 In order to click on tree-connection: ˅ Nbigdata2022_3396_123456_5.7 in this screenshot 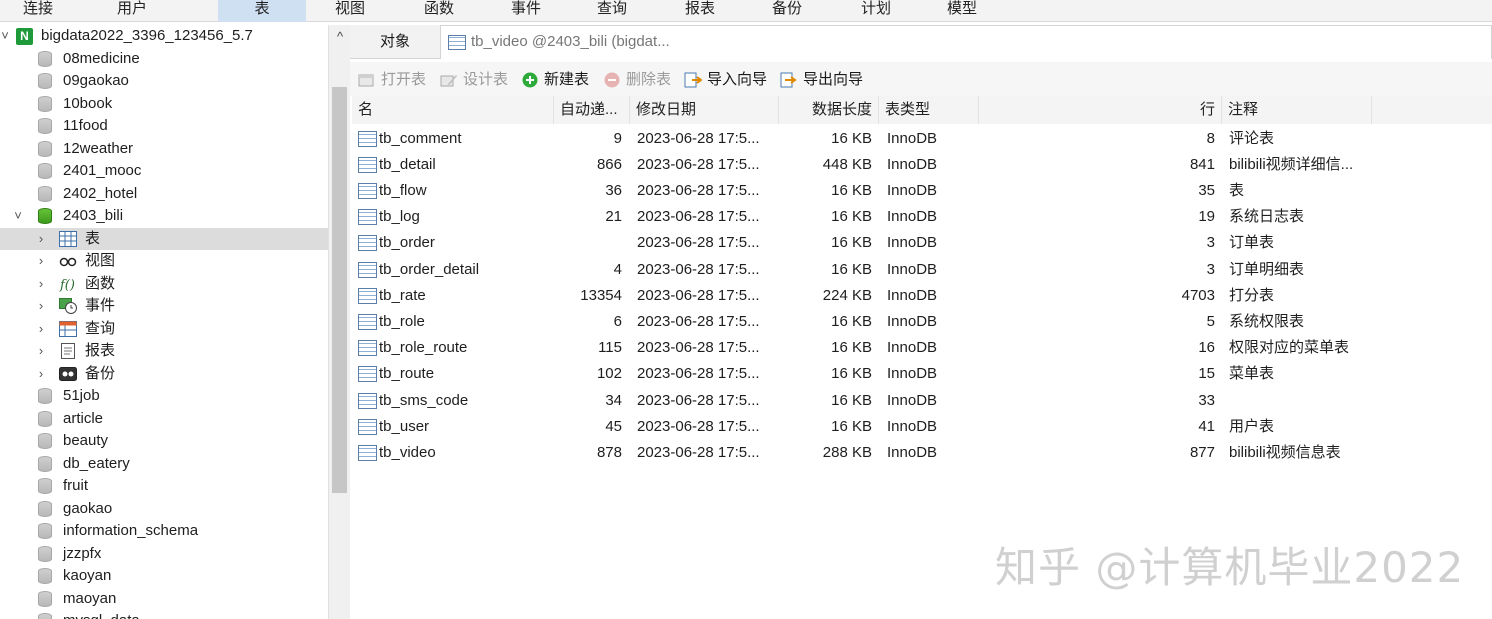, I will do `click(164, 36)`.